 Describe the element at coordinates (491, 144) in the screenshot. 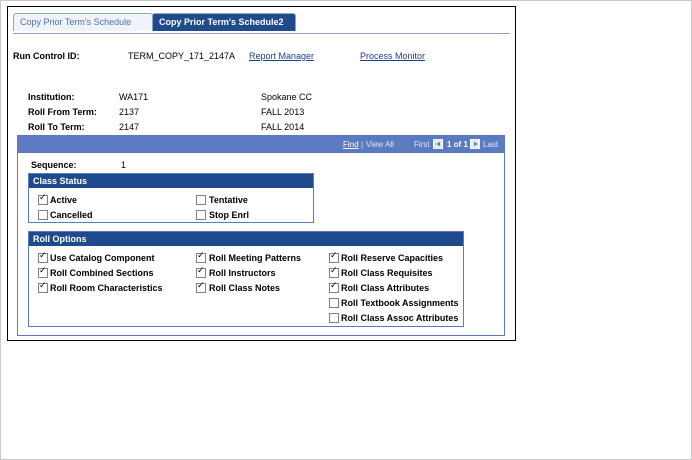

I see `last-label: Last` at that location.